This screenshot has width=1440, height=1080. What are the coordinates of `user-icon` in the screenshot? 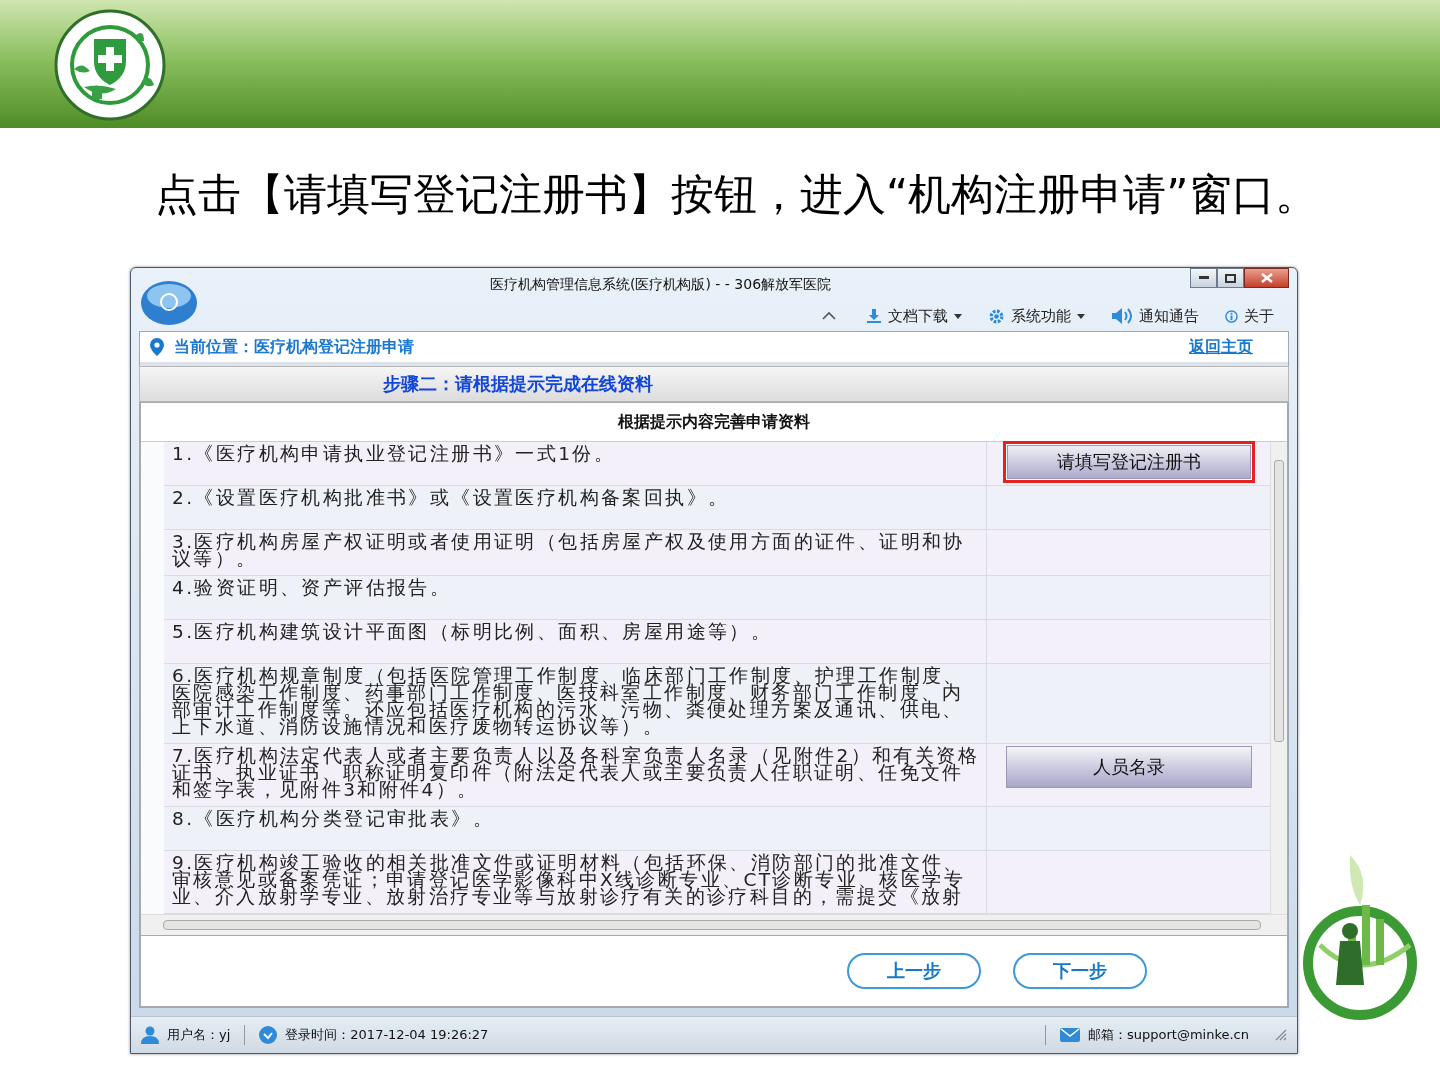 It's located at (150, 1035).